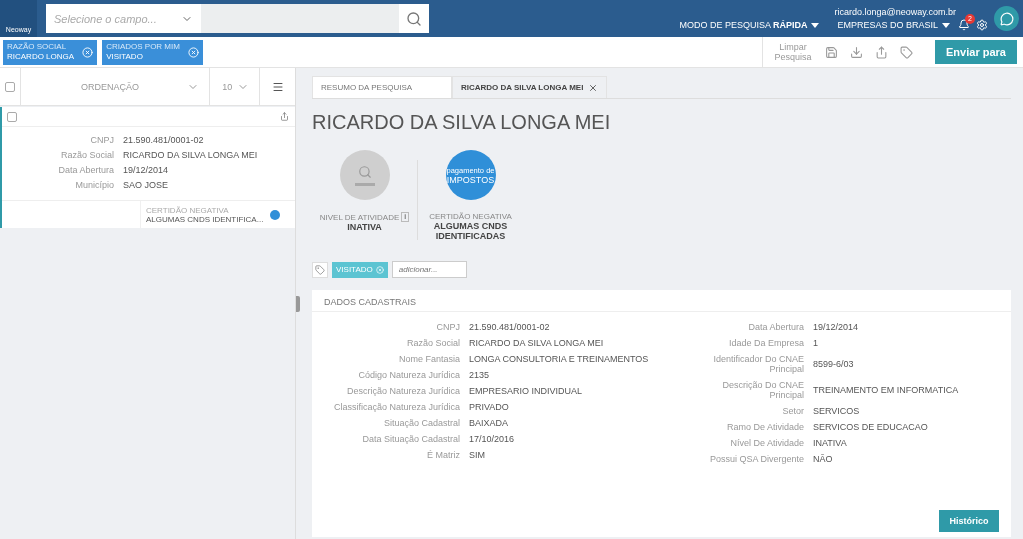 This screenshot has width=1023, height=539. I want to click on field-label: Setor, so click(792, 411).